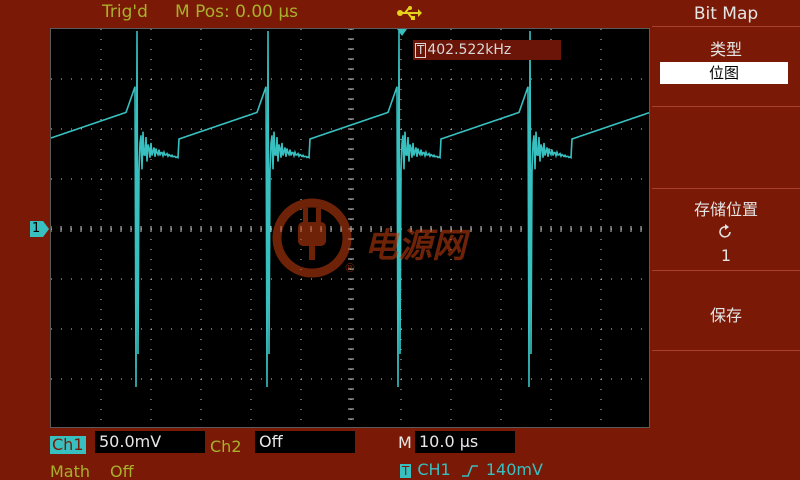 The height and width of the screenshot is (480, 800). Describe the element at coordinates (325, 14) in the screenshot. I see `status-bar: Trig'd M Pos: 0.00 μs` at that location.